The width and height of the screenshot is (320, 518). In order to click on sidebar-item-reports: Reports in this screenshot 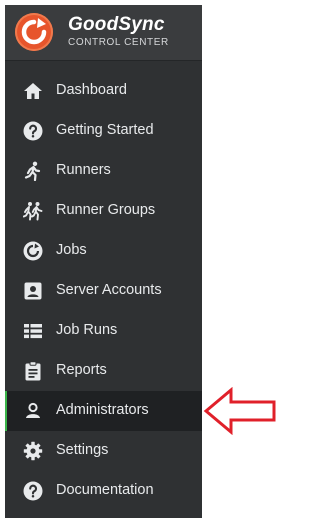, I will do `click(103, 371)`.